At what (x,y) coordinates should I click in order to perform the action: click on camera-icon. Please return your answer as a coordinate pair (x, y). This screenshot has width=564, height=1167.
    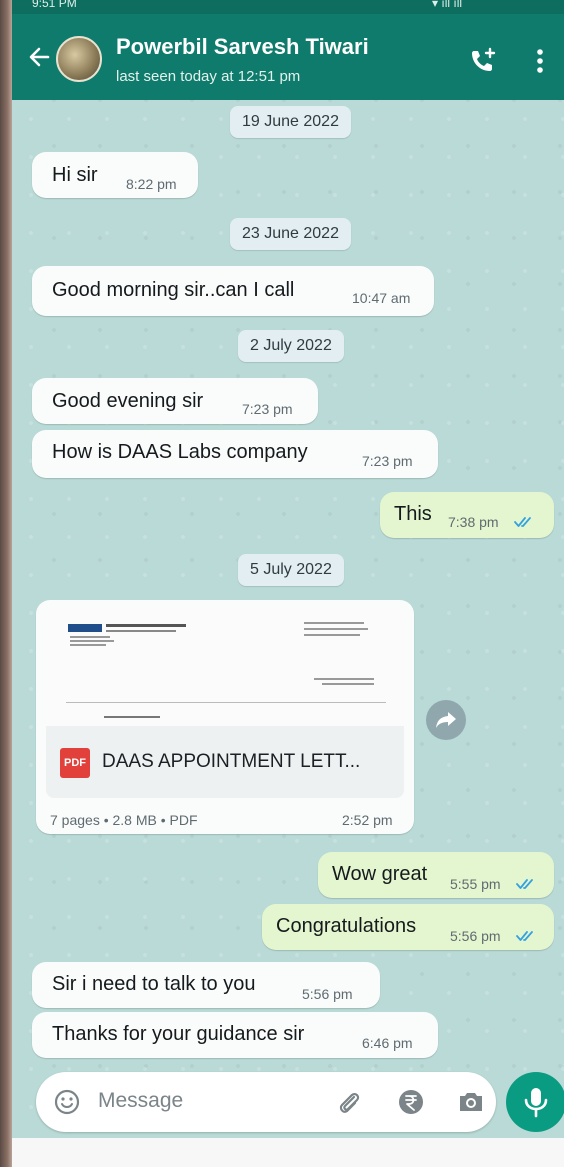
    Looking at the image, I should click on (471, 1102).